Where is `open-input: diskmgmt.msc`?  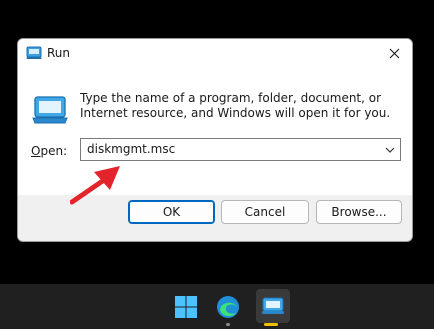
open-input: diskmgmt.msc is located at coordinates (131, 149).